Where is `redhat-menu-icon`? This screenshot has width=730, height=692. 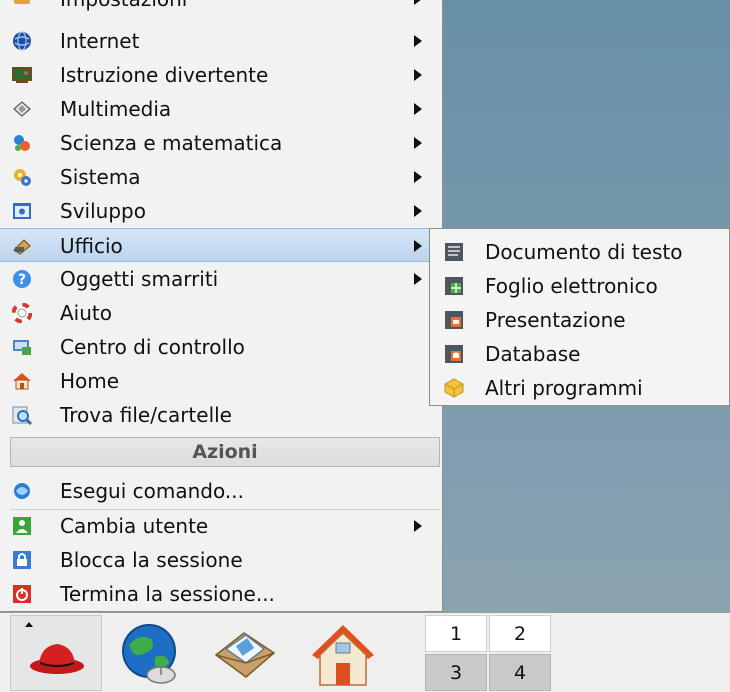 redhat-menu-icon is located at coordinates (57, 659).